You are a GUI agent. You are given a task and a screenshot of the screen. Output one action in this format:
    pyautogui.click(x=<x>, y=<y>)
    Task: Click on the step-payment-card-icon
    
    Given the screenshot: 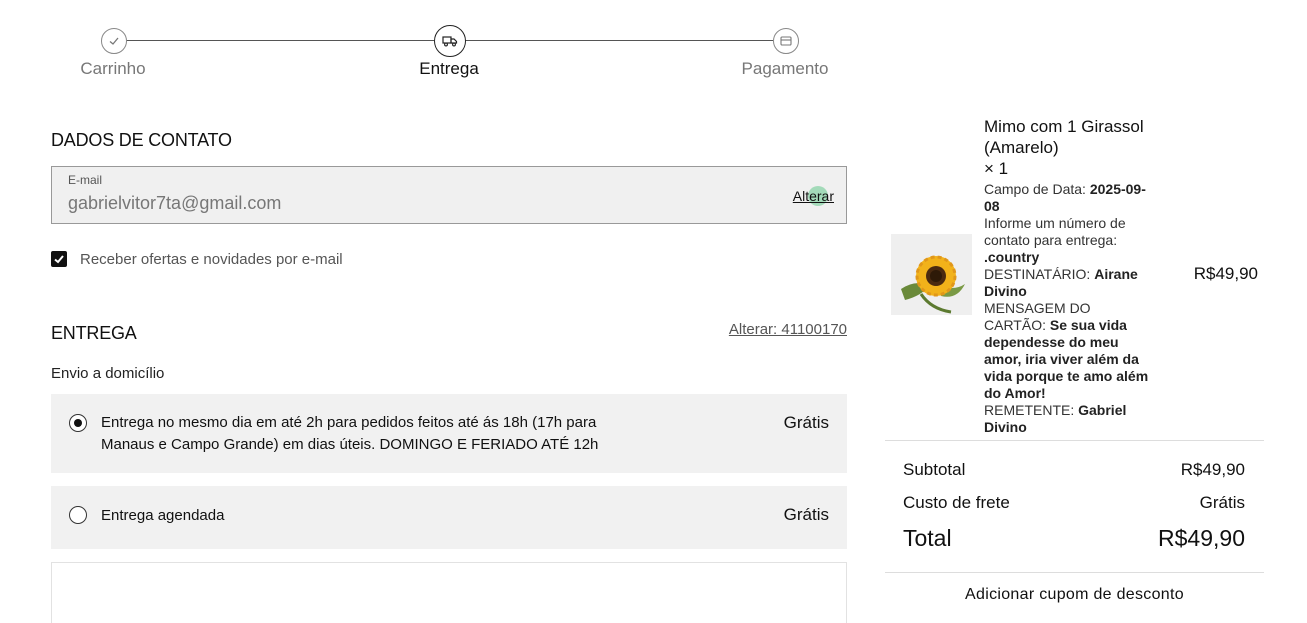 What is the action you would take?
    pyautogui.click(x=786, y=41)
    